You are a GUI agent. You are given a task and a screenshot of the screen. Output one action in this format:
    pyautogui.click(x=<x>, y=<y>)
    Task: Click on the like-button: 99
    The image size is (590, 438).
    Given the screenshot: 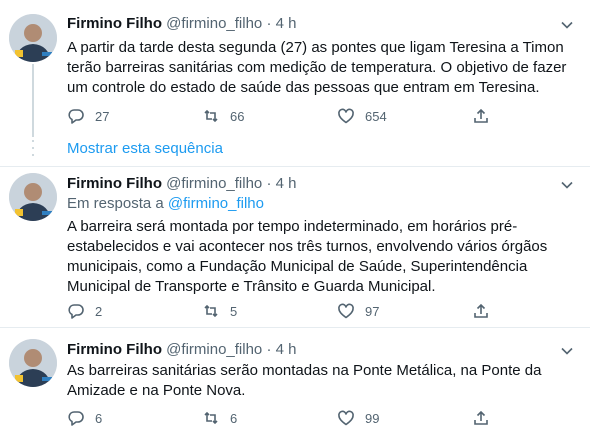 What is the action you would take?
    pyautogui.click(x=358, y=418)
    